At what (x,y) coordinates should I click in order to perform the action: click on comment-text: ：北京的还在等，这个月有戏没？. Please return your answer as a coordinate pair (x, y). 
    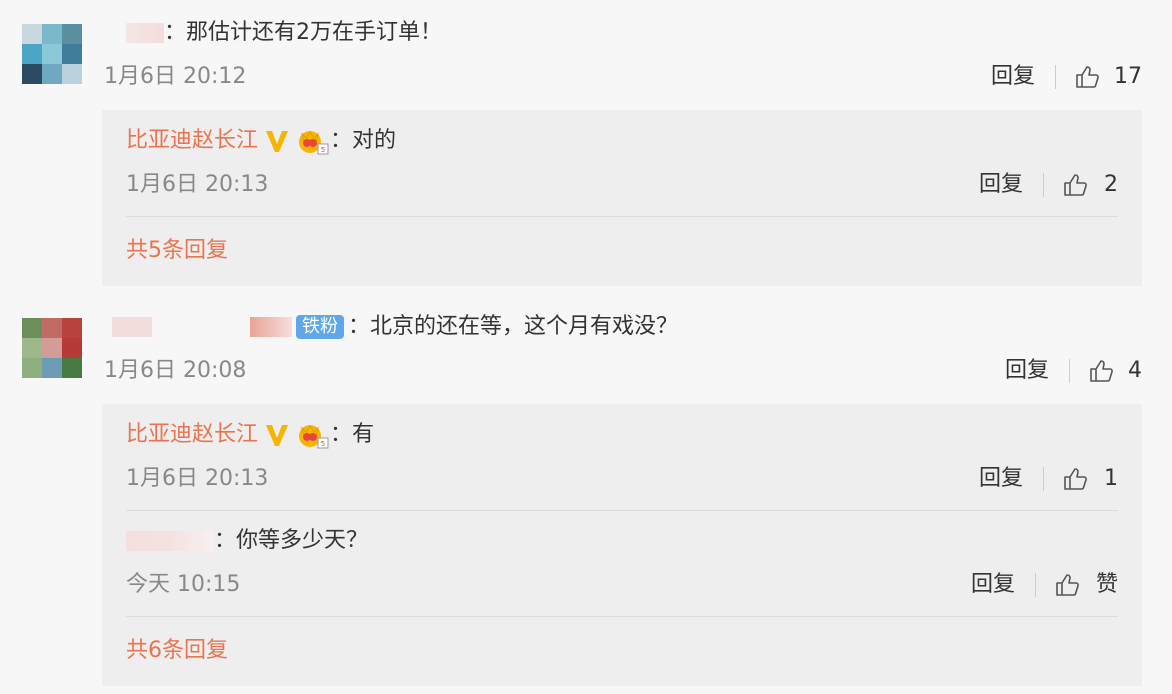
    Looking at the image, I should click on (513, 326).